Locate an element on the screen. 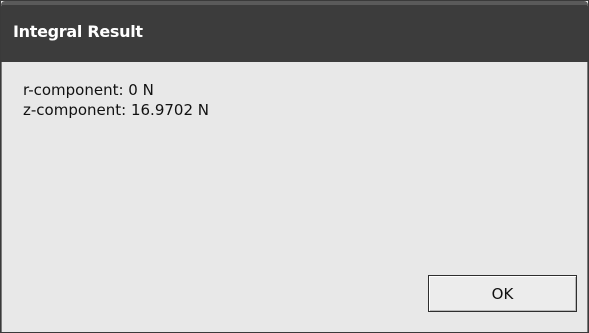 The width and height of the screenshot is (589, 333). r-component-text: r-component: 0 N is located at coordinates (88, 90).